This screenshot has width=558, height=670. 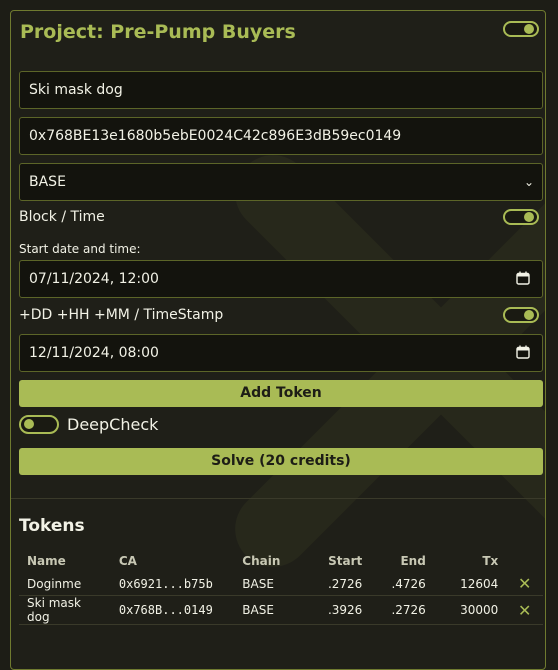 I want to click on col-end: End, so click(x=413, y=561).